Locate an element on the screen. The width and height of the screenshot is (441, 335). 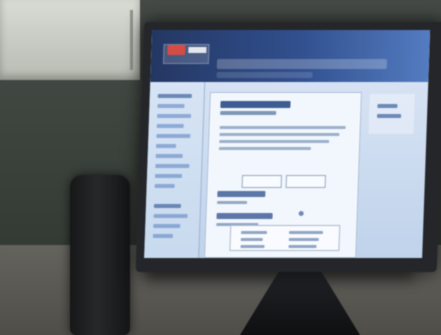
right-widget is located at coordinates (391, 114).